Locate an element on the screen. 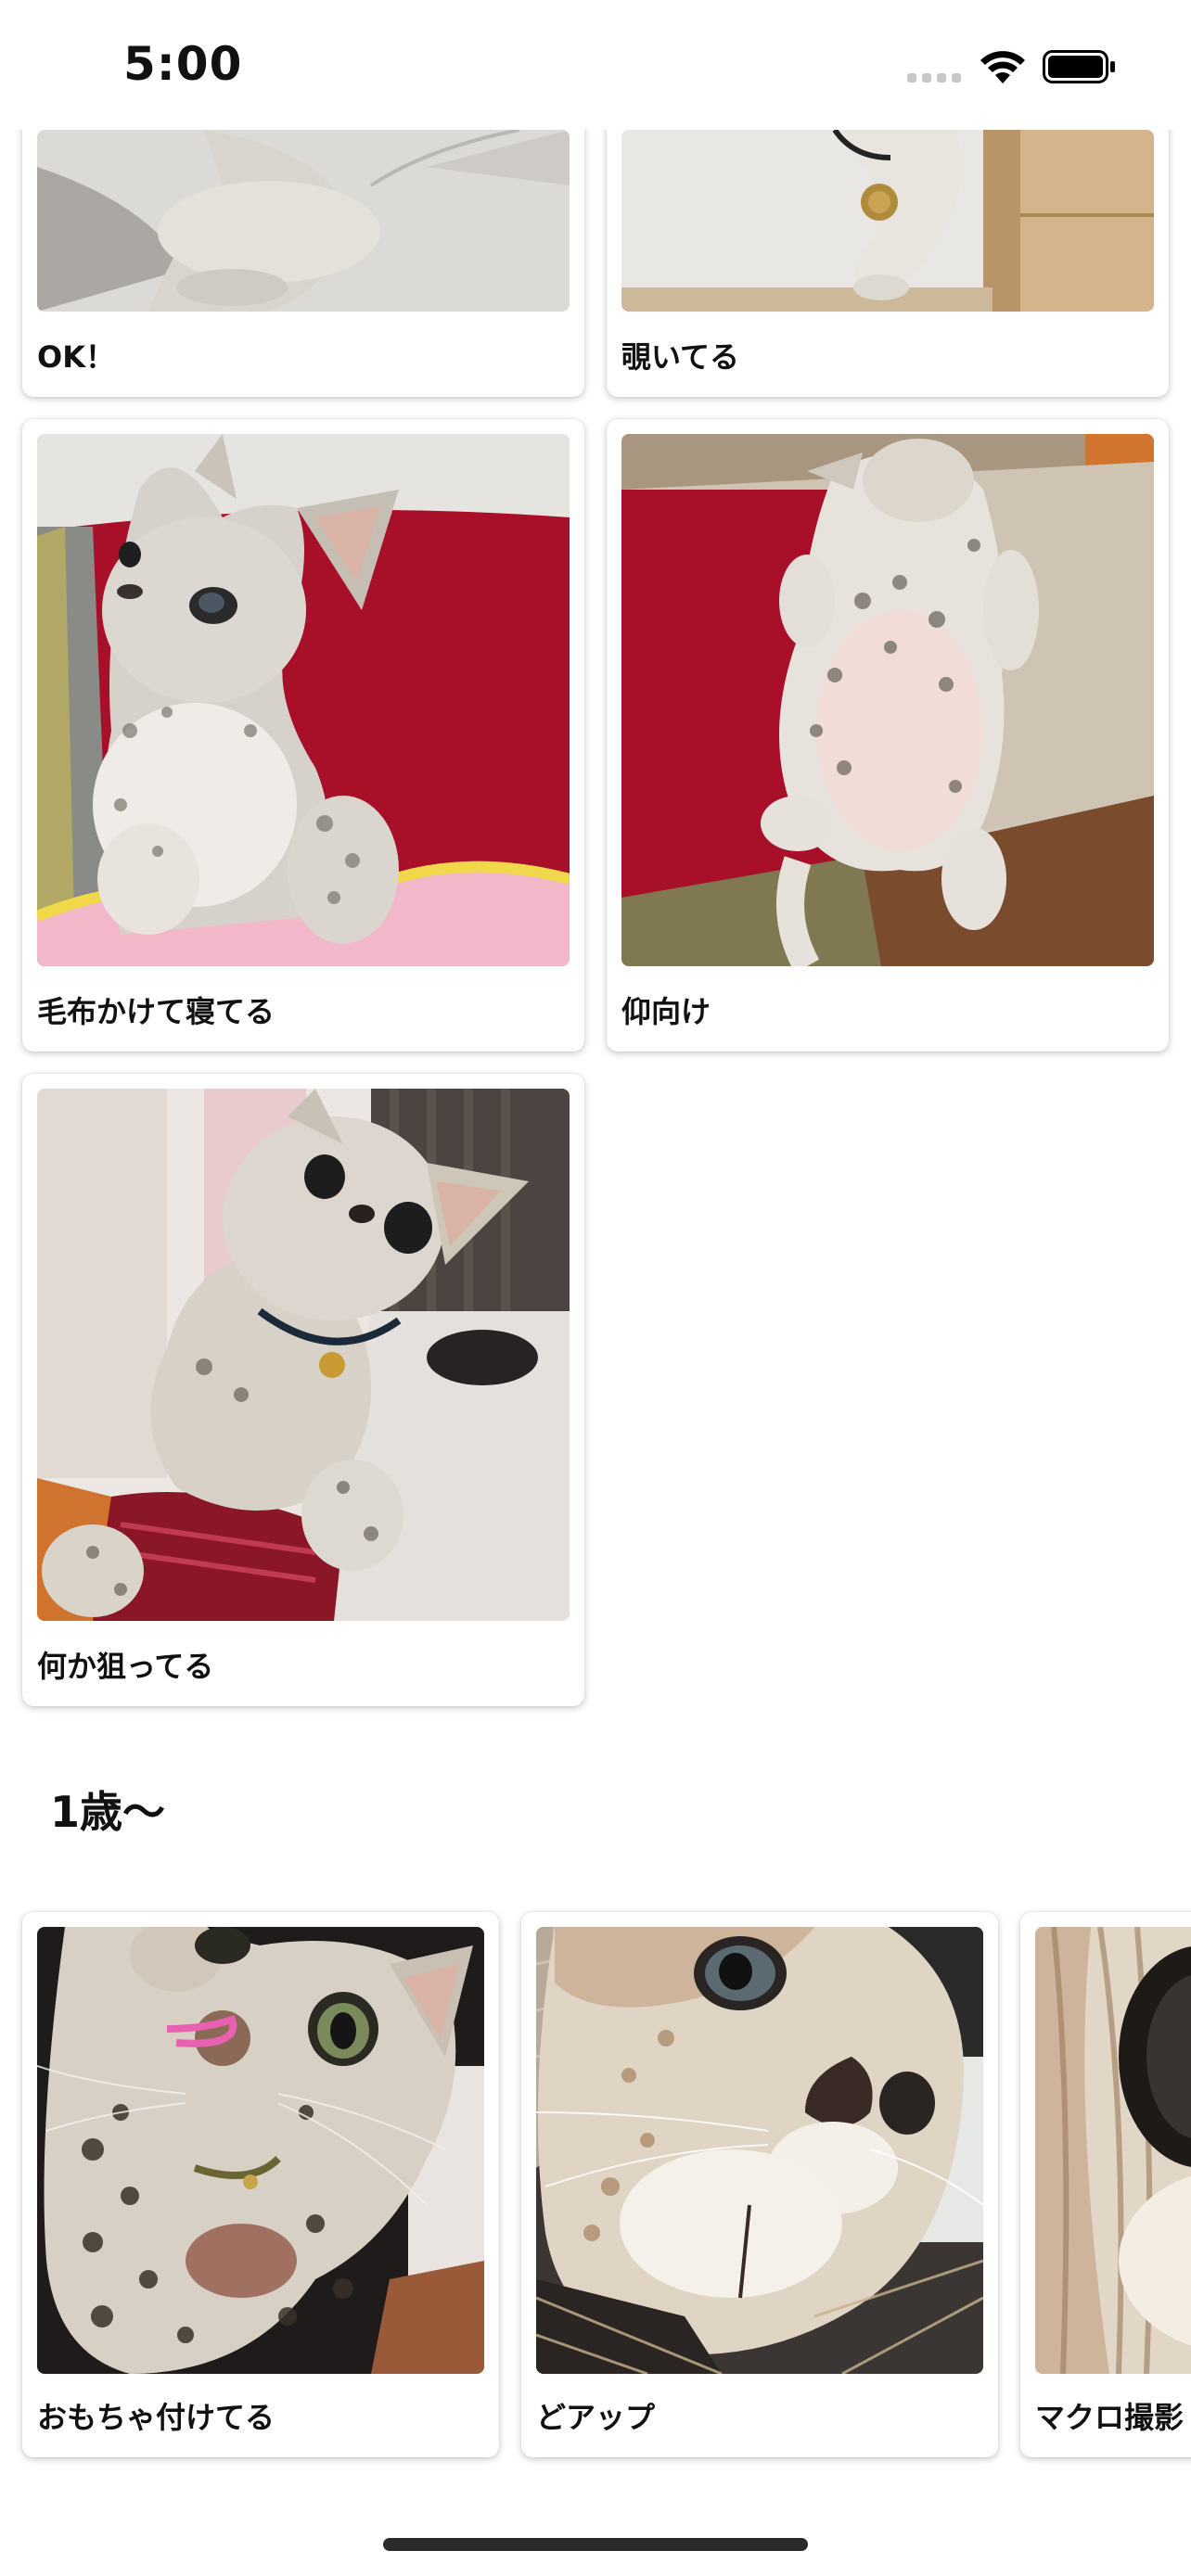 The height and width of the screenshot is (2576, 1191). card-caption: 毛布かけて寝てる is located at coordinates (156, 1011).